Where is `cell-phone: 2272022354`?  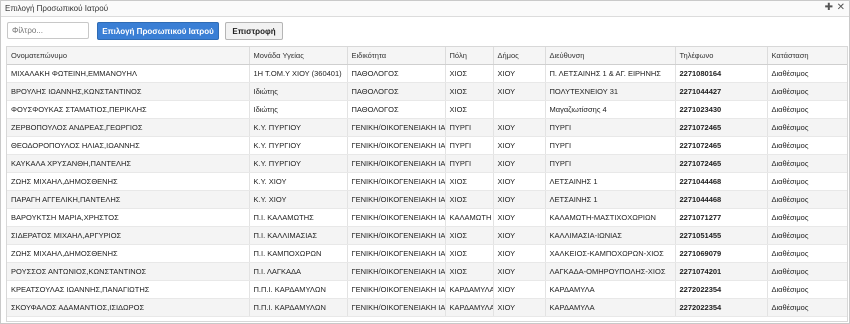
cell-phone: 2272022354 is located at coordinates (721, 307).